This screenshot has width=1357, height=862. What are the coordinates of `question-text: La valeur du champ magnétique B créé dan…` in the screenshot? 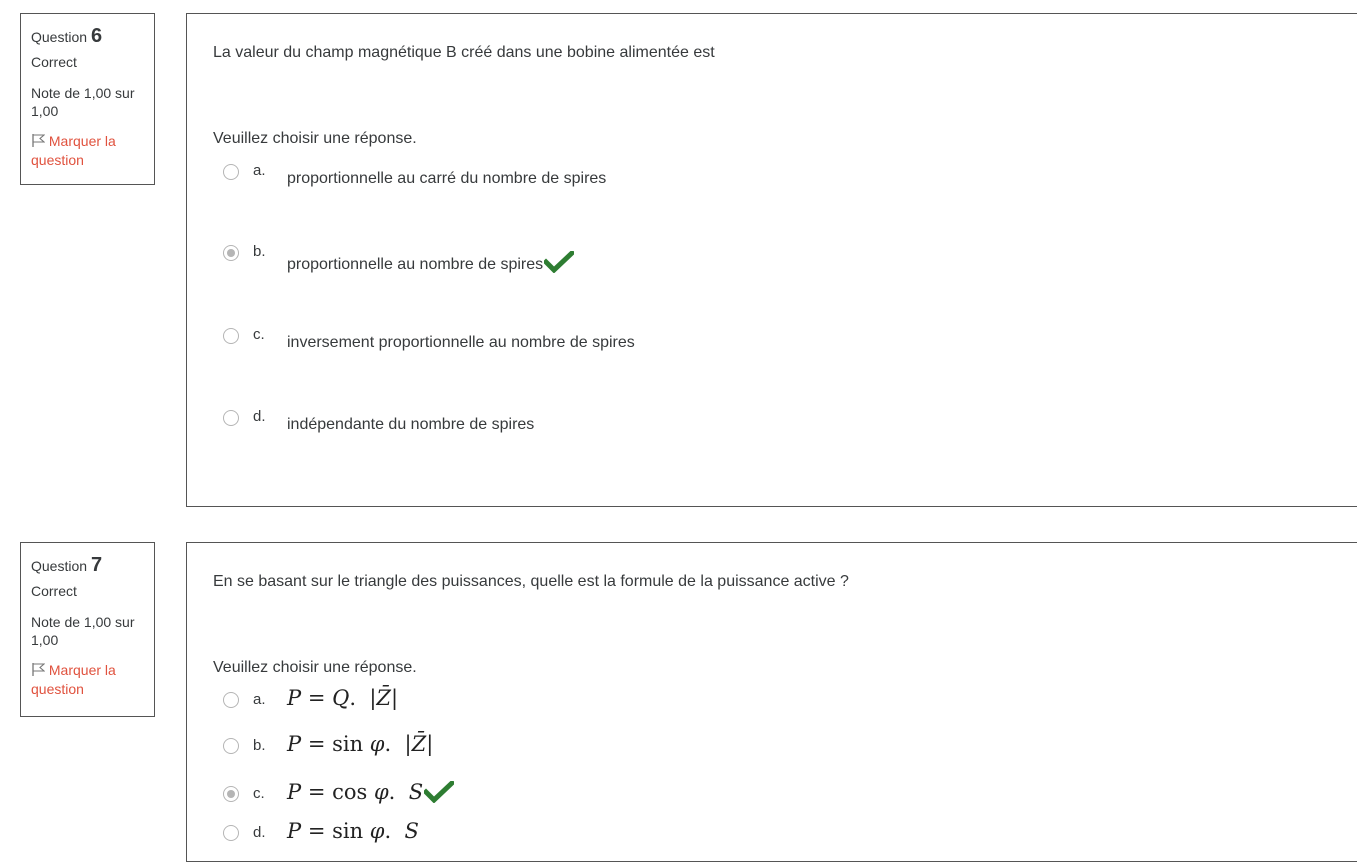 It's located at (464, 52).